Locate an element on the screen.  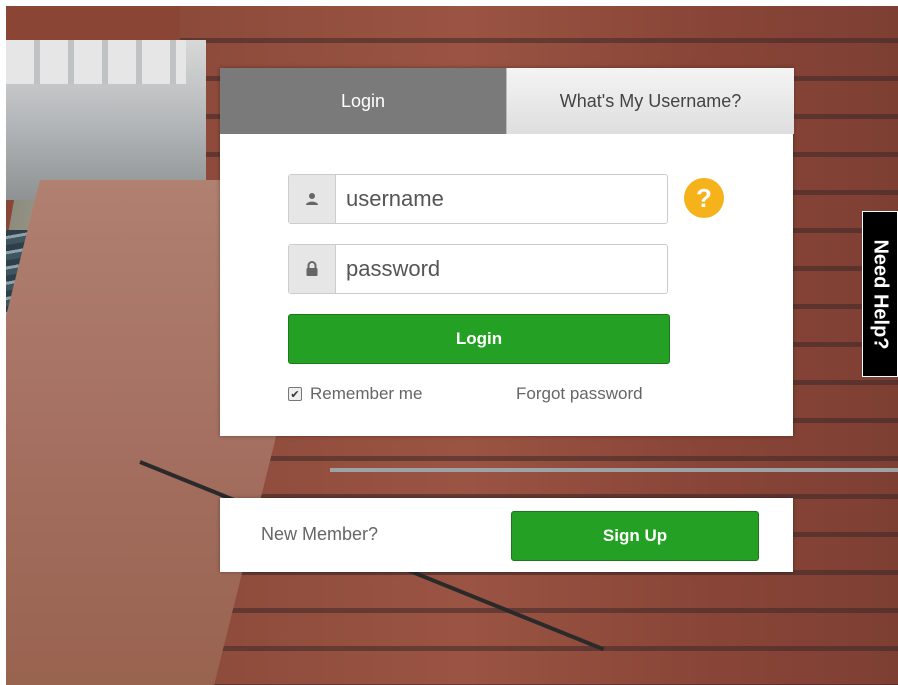
tab-whats-my-username: What's My Username? is located at coordinates (650, 101).